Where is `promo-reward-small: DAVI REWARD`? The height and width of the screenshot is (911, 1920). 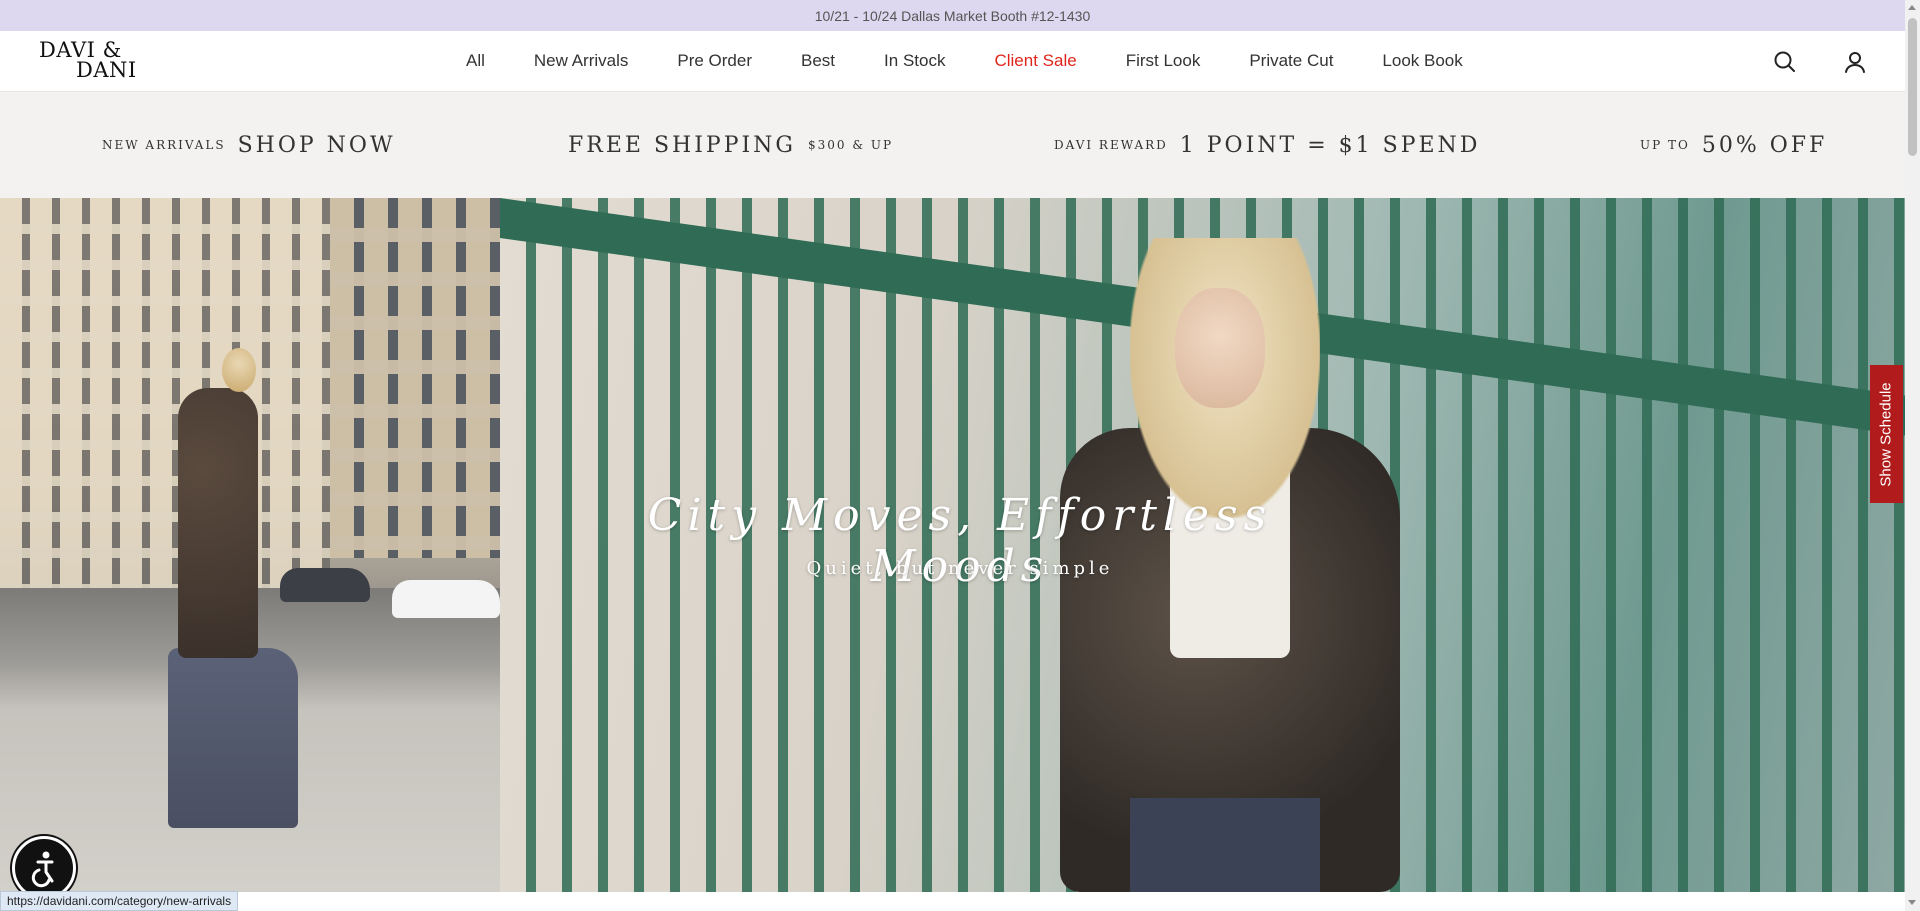 promo-reward-small: DAVI REWARD is located at coordinates (1111, 145).